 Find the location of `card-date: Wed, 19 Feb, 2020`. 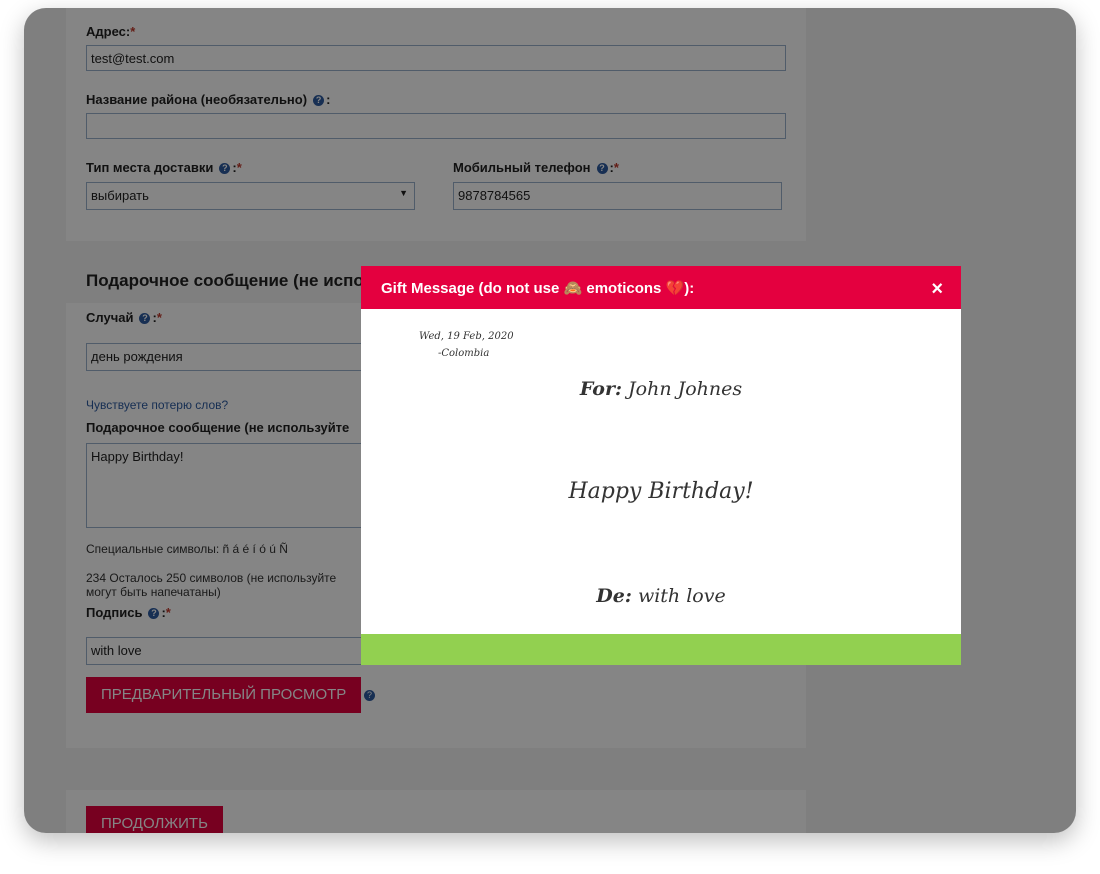

card-date: Wed, 19 Feb, 2020 is located at coordinates (466, 336).